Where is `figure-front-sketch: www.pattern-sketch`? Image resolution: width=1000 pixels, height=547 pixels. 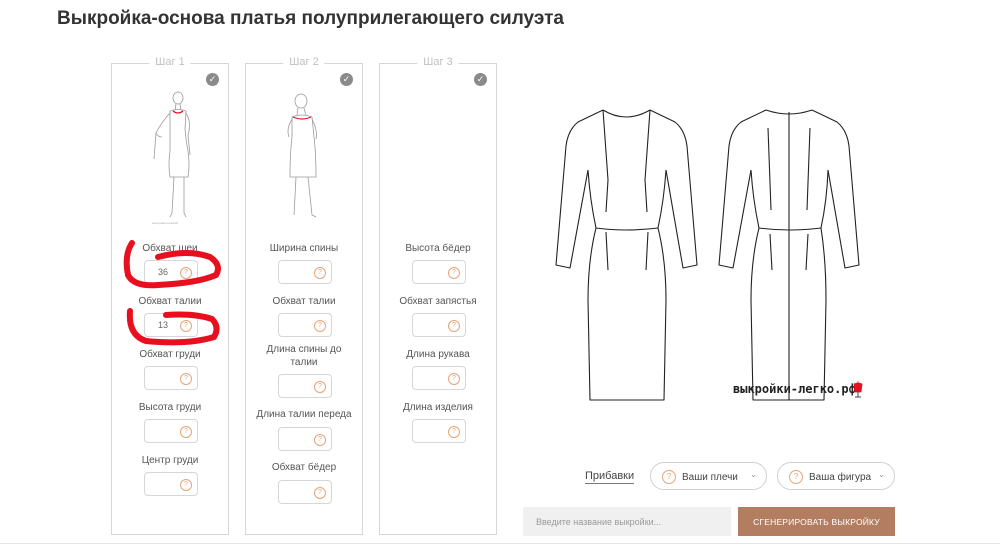 figure-front-sketch: www.pattern-sketch is located at coordinates (171, 158).